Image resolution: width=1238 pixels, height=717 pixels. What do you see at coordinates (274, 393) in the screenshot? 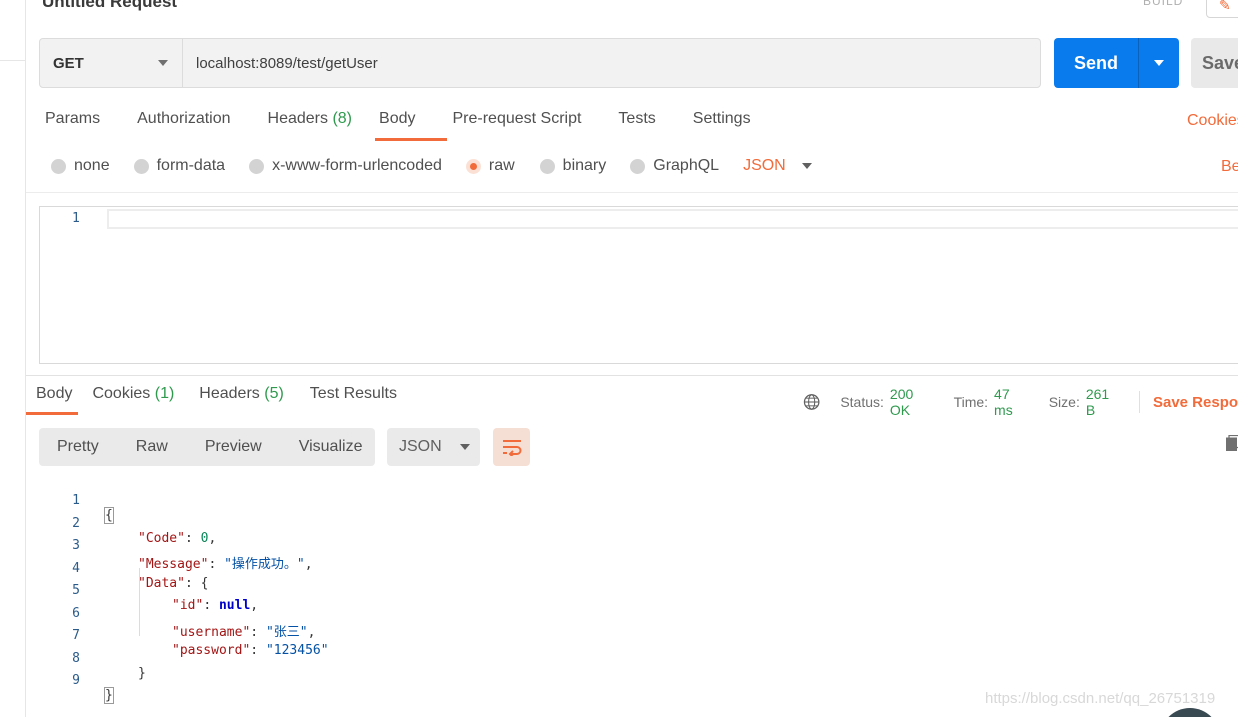
I see `headers-count: (5)` at bounding box center [274, 393].